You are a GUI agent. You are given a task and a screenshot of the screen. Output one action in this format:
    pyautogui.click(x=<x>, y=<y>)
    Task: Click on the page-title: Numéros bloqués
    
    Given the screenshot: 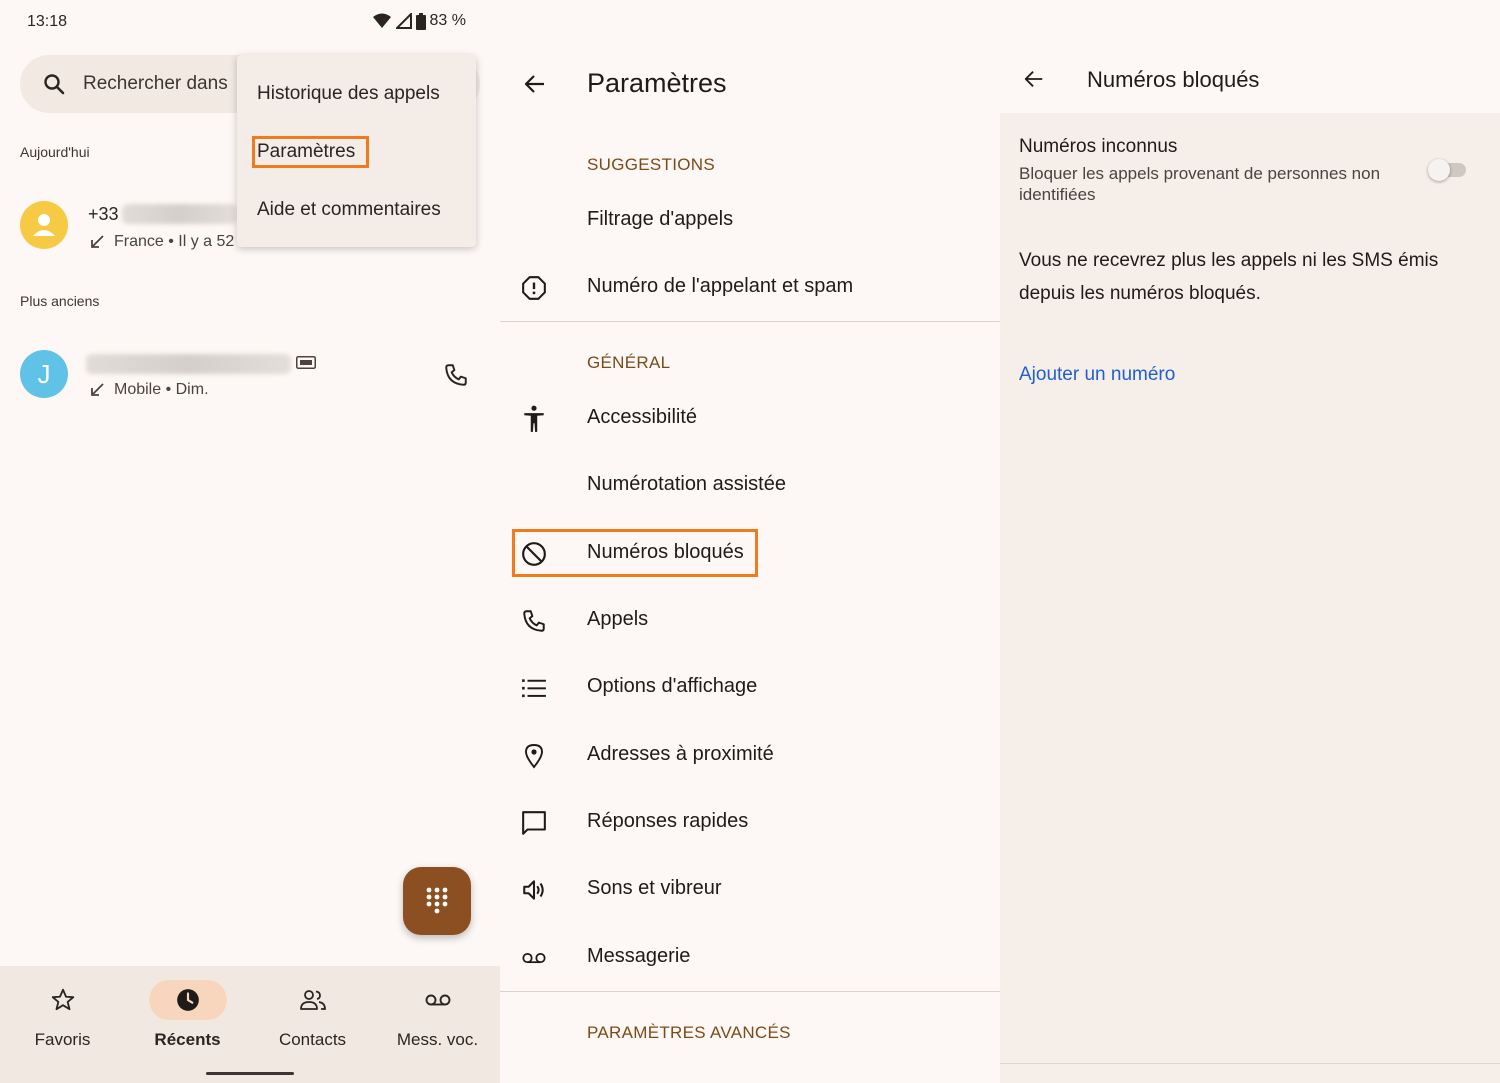 What is the action you would take?
    pyautogui.click(x=1173, y=79)
    